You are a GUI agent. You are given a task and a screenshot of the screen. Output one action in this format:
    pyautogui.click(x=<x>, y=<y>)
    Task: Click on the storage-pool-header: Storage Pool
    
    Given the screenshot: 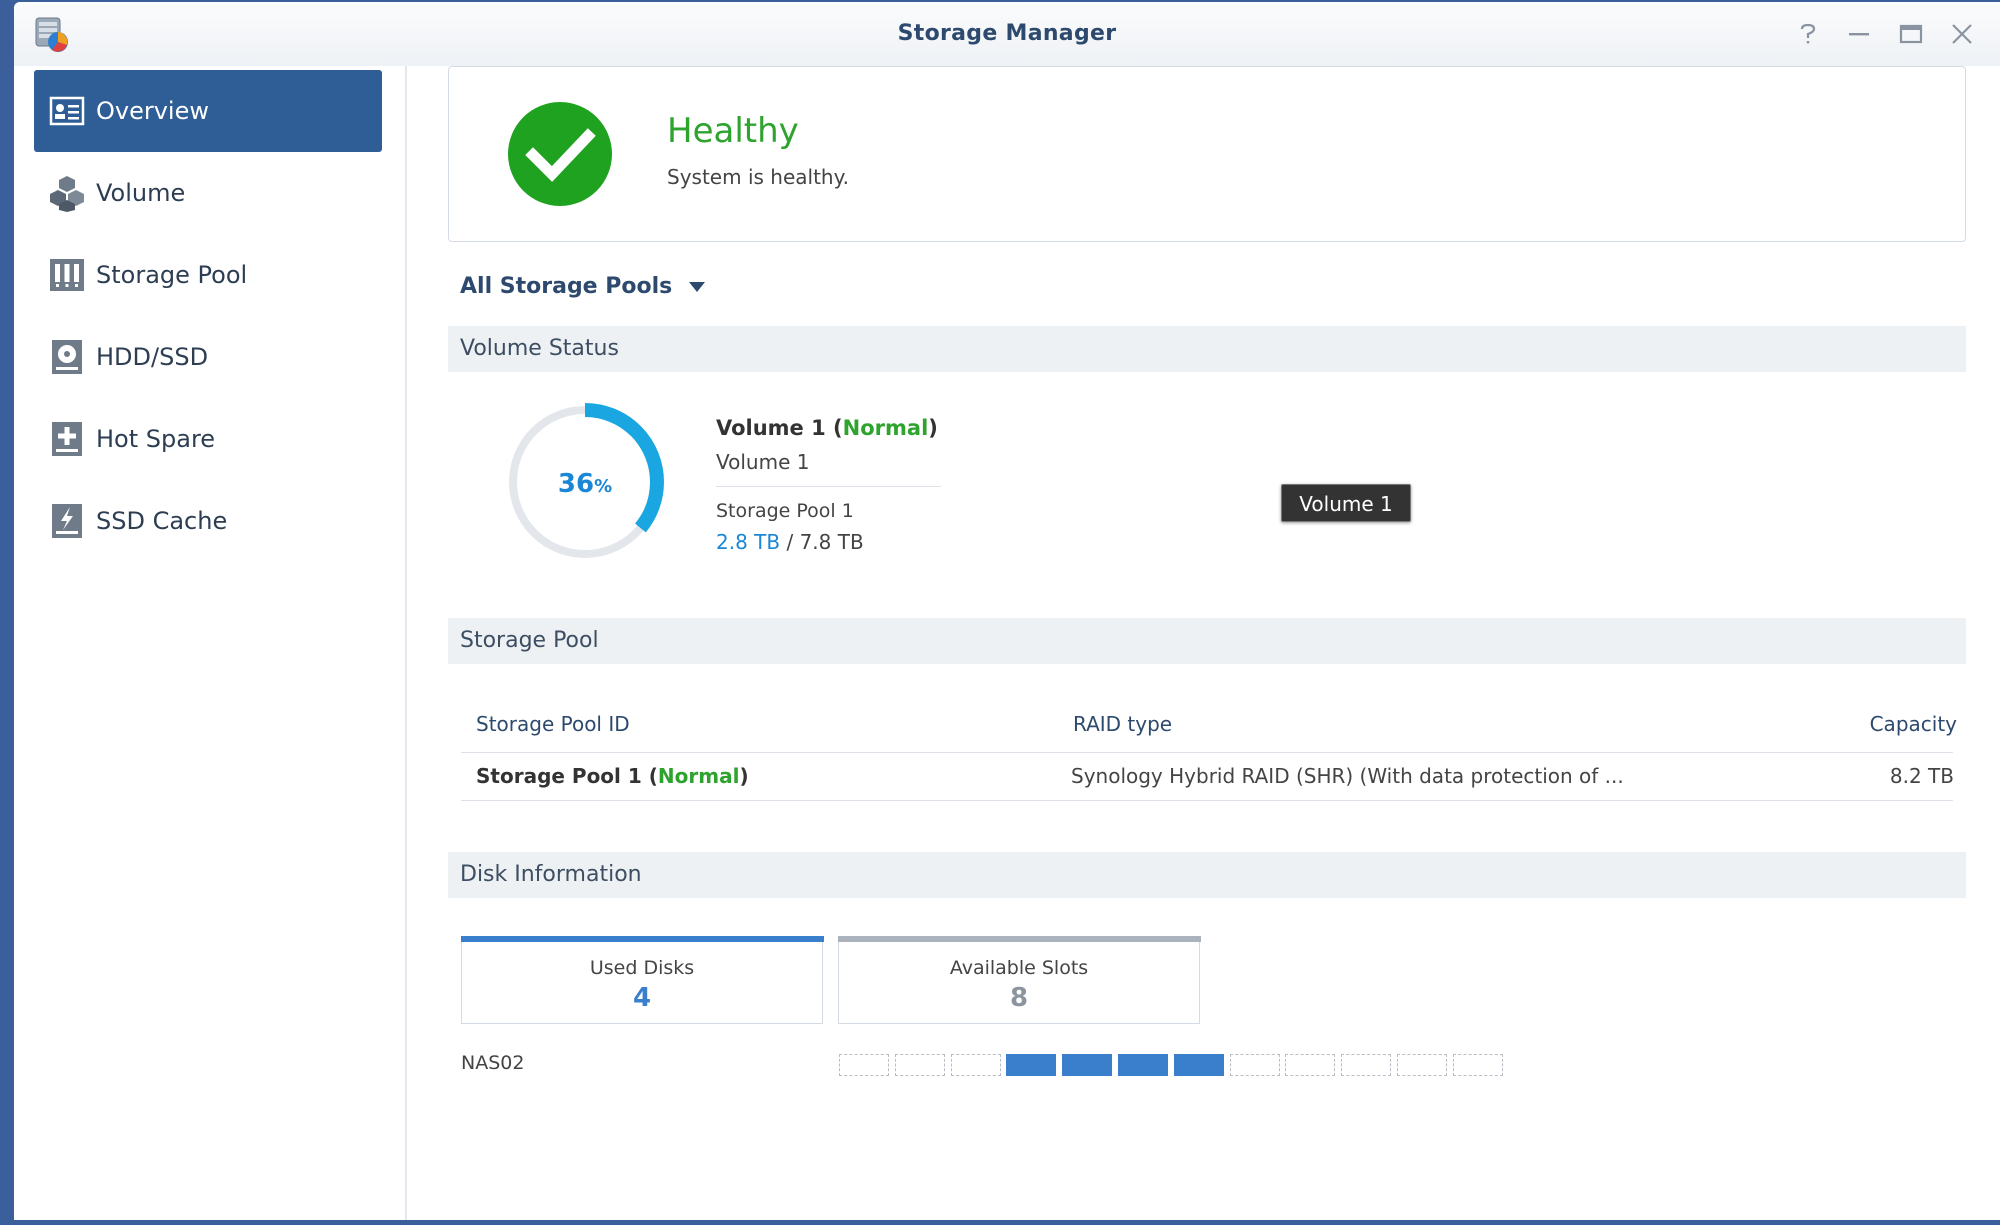 What is the action you would take?
    pyautogui.click(x=1207, y=641)
    